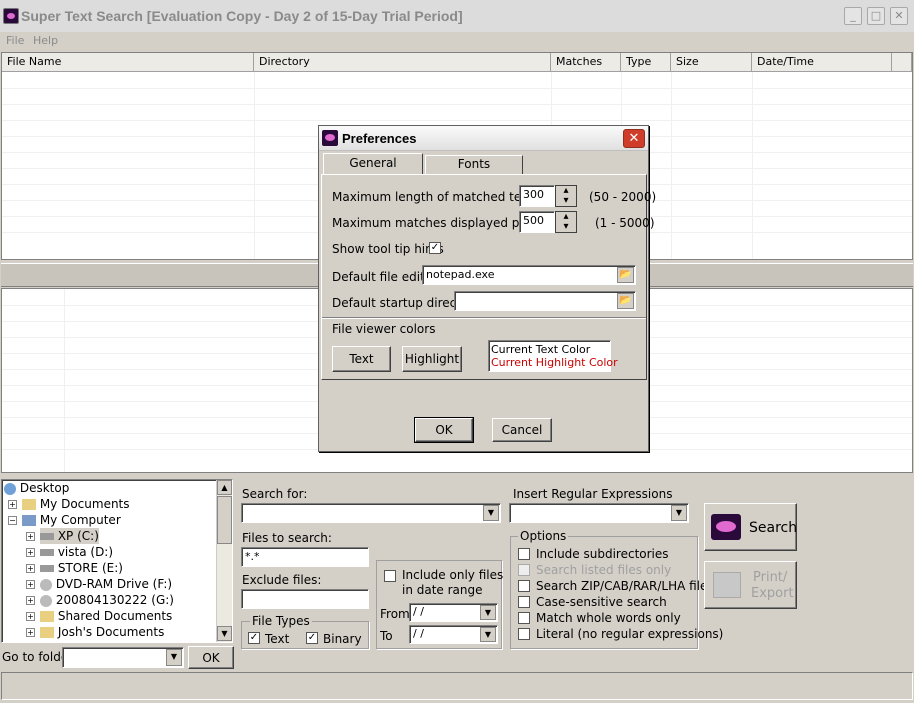 This screenshot has width=914, height=703. Describe the element at coordinates (646, 62) in the screenshot. I see `col-type: Type` at that location.